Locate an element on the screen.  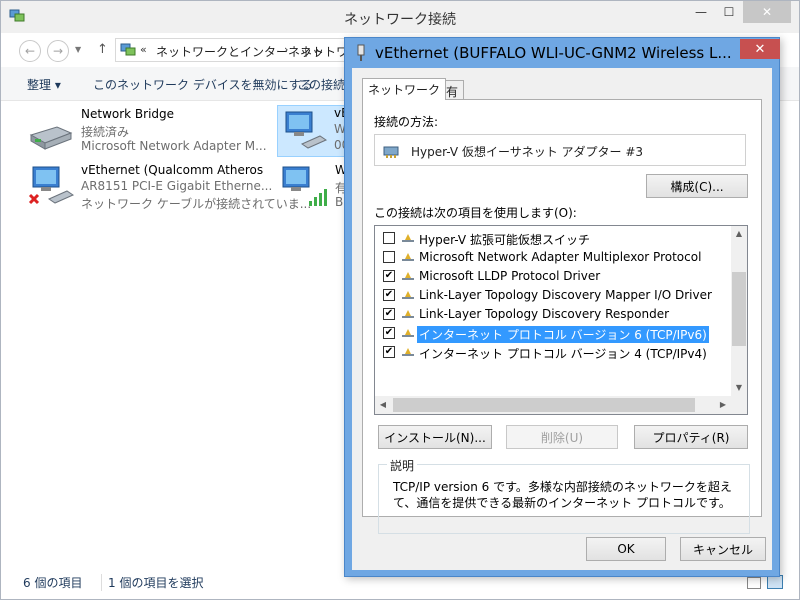
vertical-scrollbar: ▲ ▼ is located at coordinates (739, 311).